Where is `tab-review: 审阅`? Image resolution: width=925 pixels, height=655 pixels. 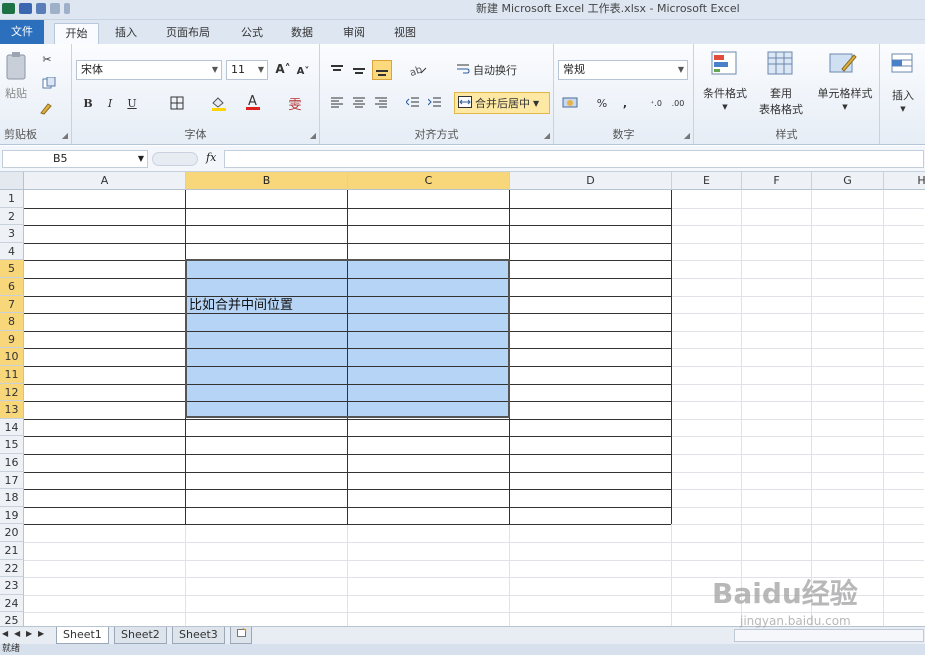
tab-review: 审阅 is located at coordinates (354, 33).